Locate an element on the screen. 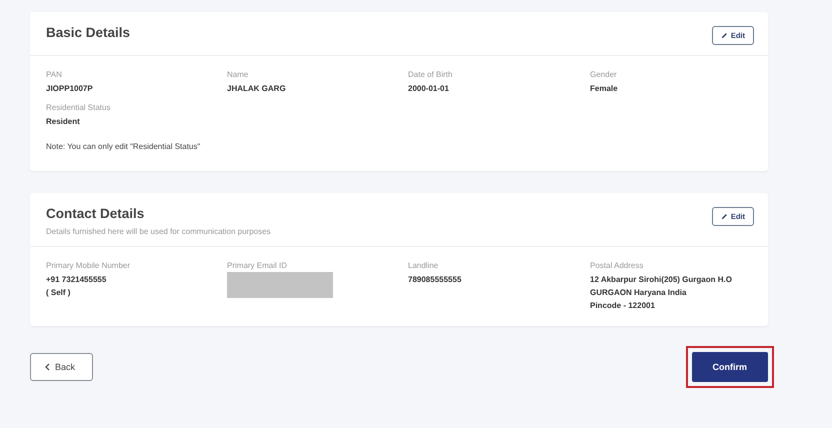 The height and width of the screenshot is (428, 832). field-label: Name is located at coordinates (238, 74).